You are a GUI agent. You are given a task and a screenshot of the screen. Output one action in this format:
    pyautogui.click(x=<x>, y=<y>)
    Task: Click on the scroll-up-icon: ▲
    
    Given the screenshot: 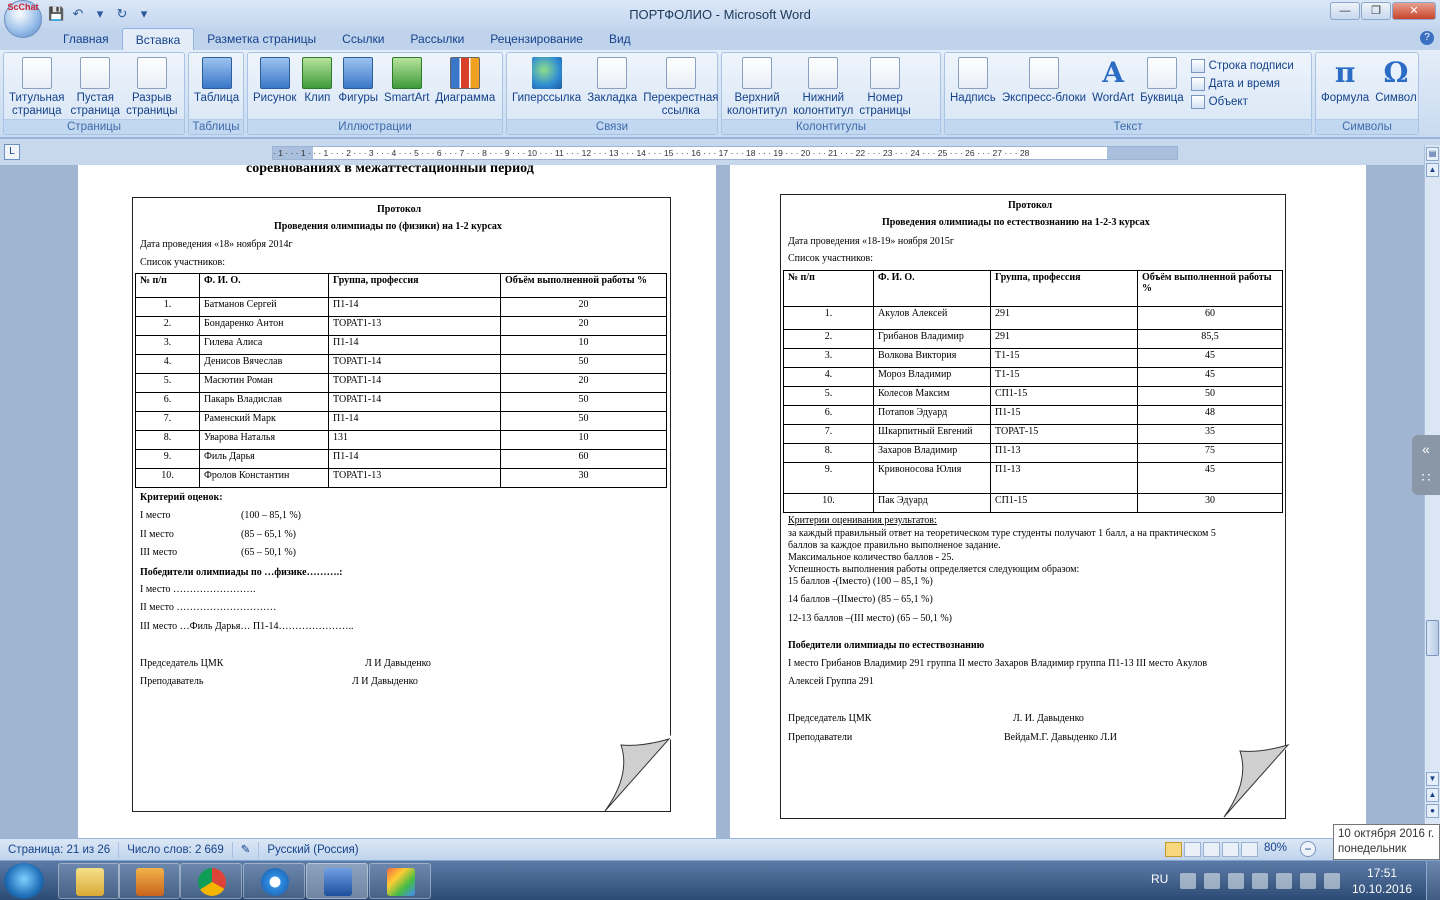 What is the action you would take?
    pyautogui.click(x=1432, y=170)
    